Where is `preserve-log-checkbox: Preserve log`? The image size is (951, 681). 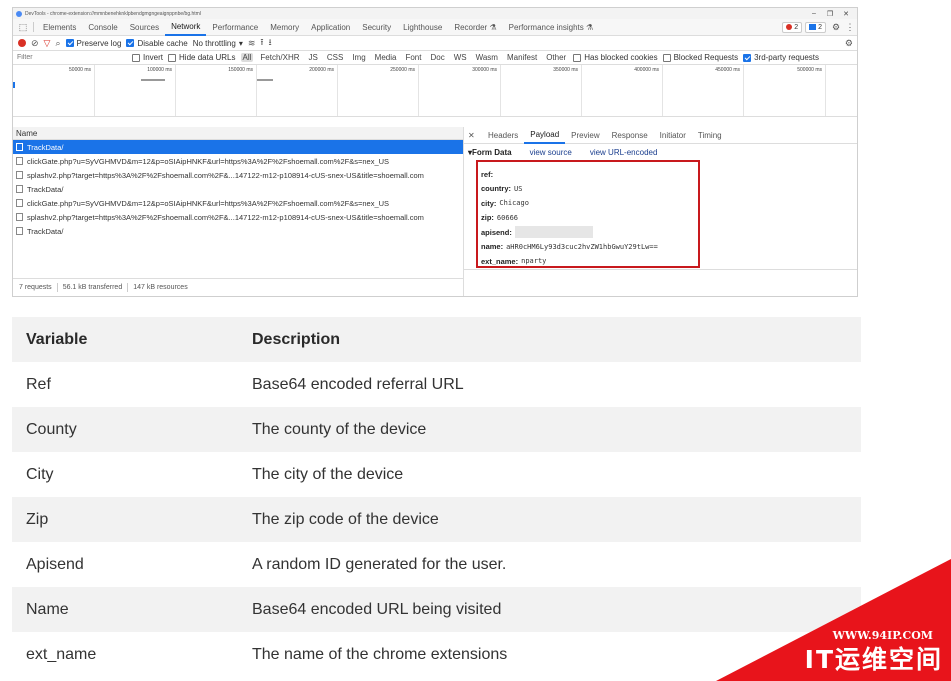 preserve-log-checkbox: Preserve log is located at coordinates (93, 43).